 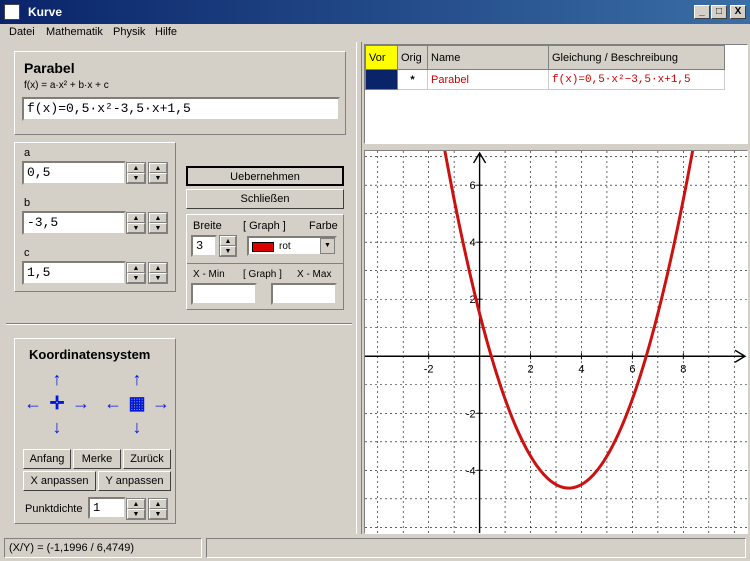 What do you see at coordinates (158, 173) in the screenshot?
I see `param-a-spinner-2: ▲ ▼` at bounding box center [158, 173].